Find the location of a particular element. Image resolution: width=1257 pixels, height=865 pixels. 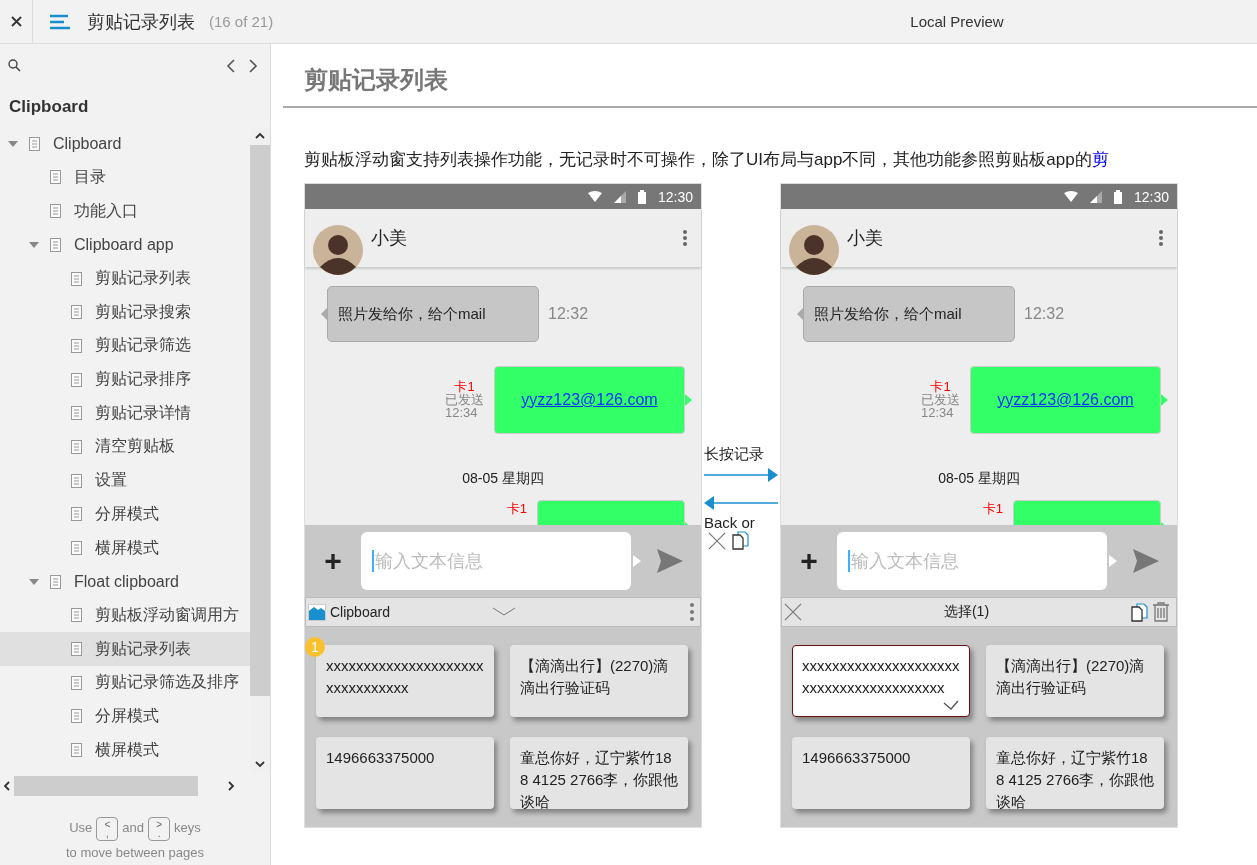

tree-item: 目录 is located at coordinates (125, 177).